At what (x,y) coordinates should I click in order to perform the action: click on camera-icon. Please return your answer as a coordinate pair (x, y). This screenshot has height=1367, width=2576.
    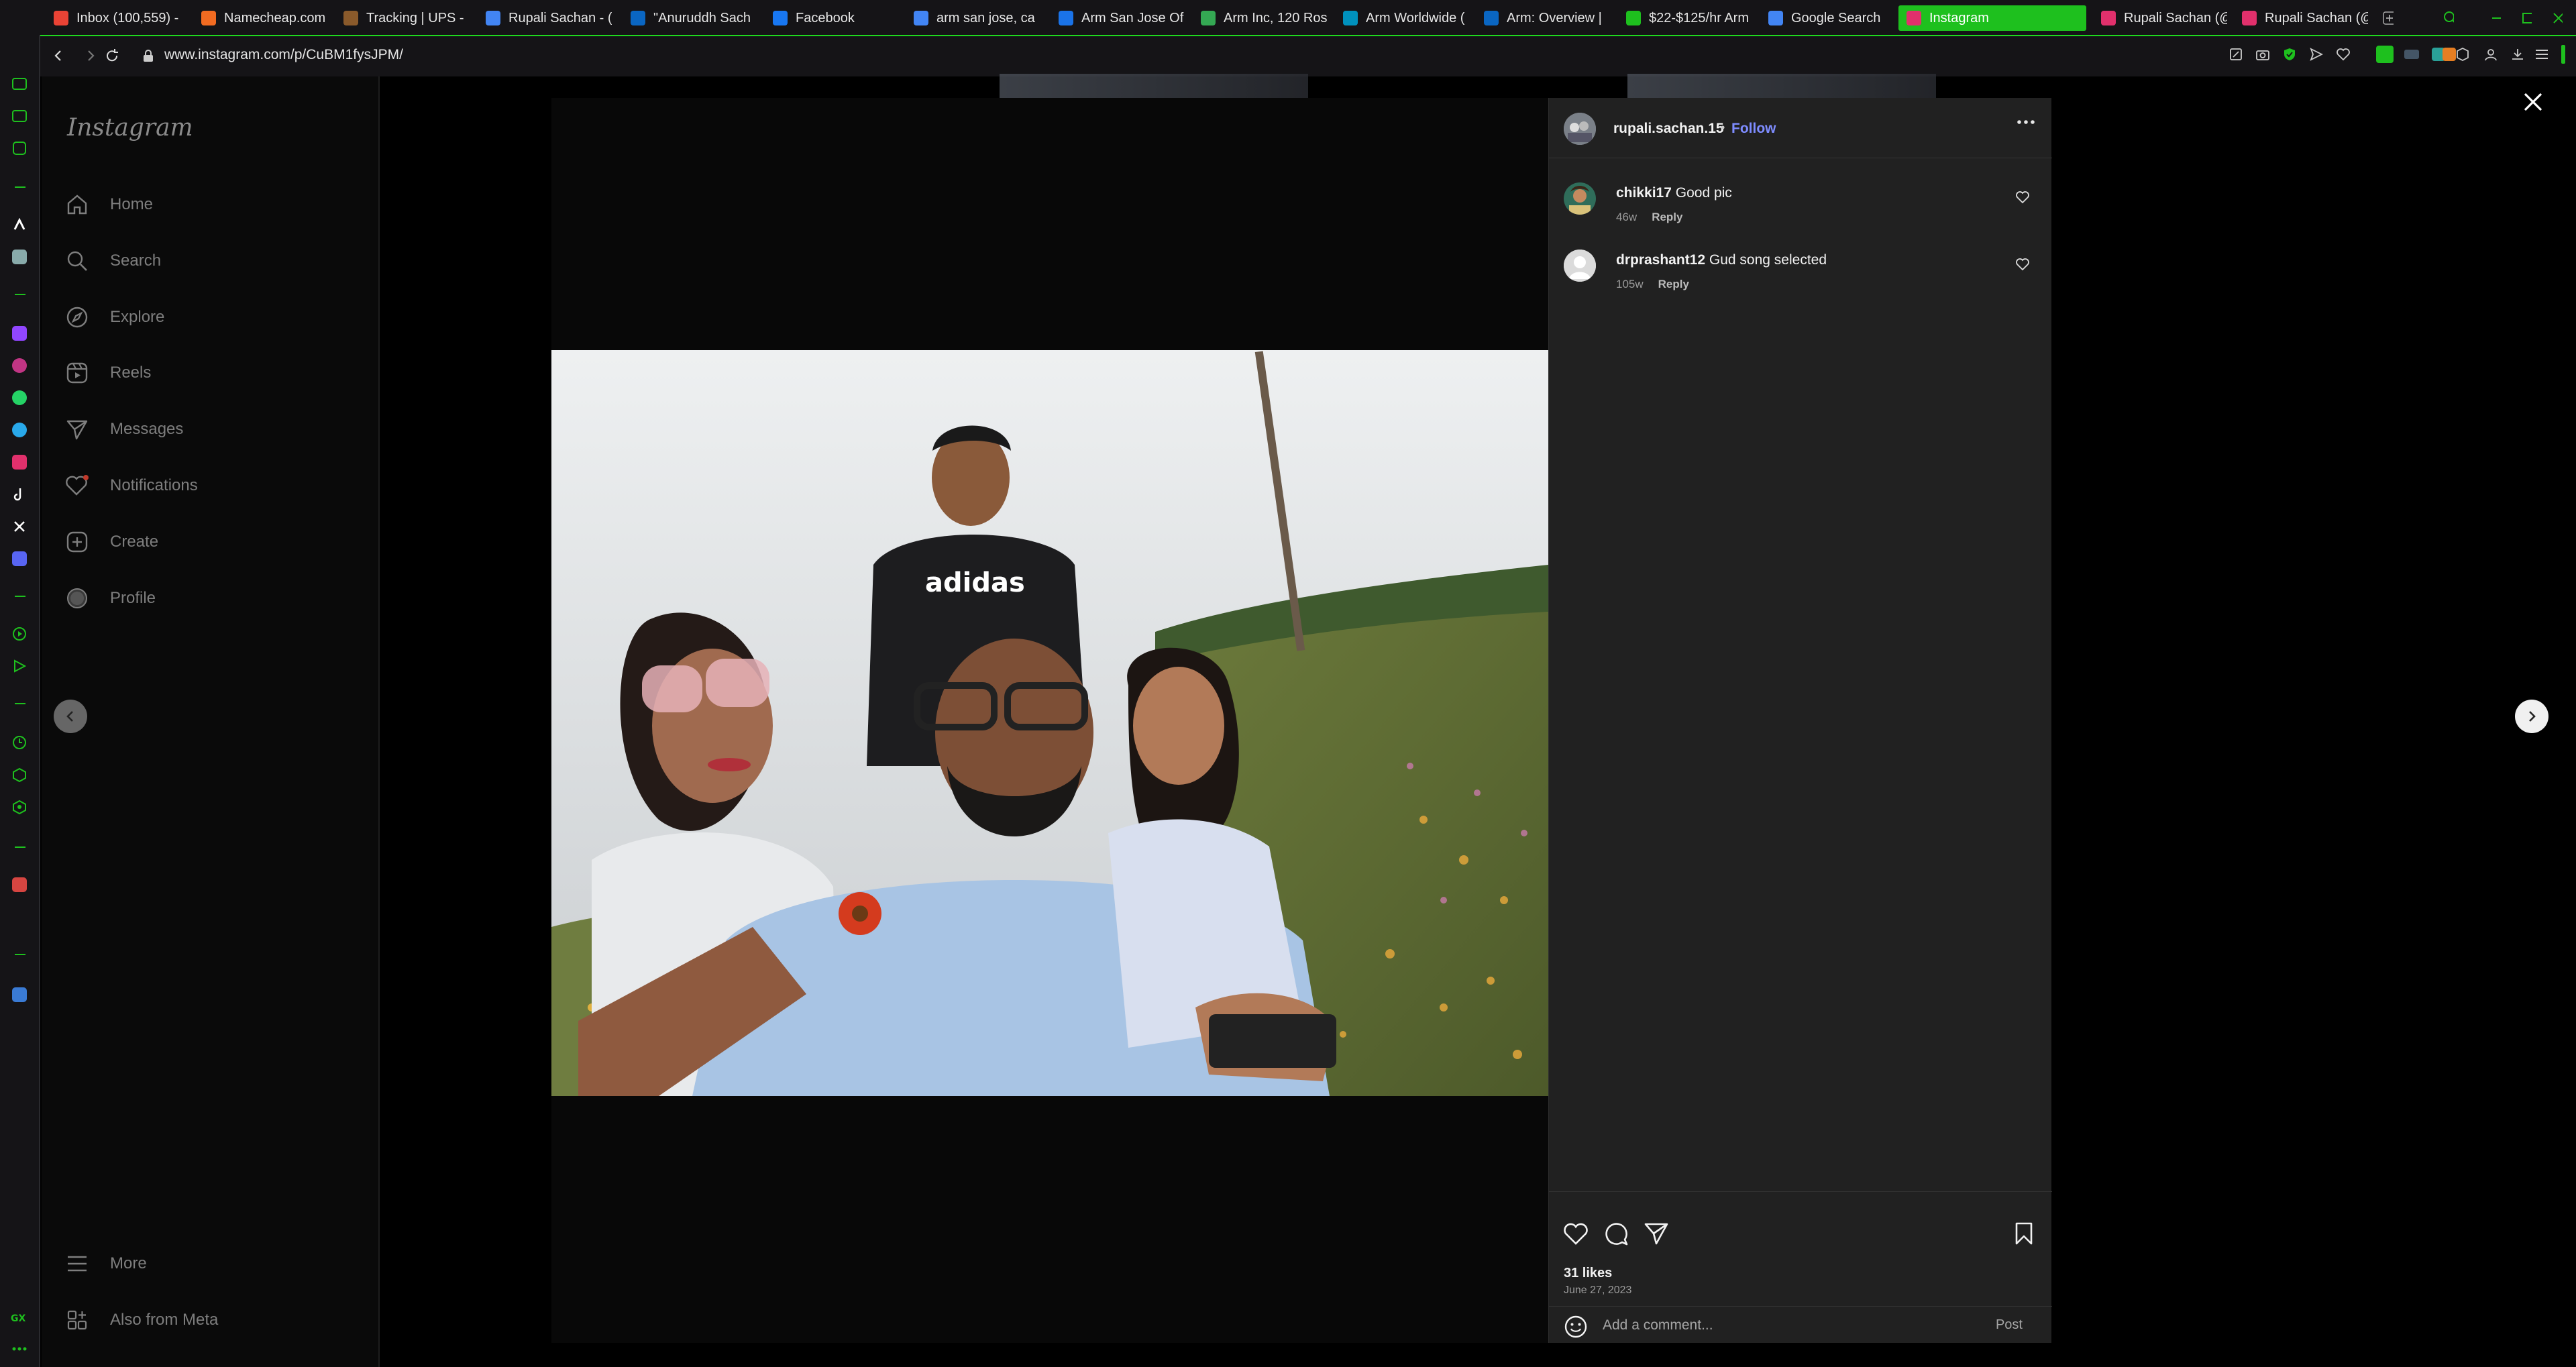
    Looking at the image, I should click on (2263, 54).